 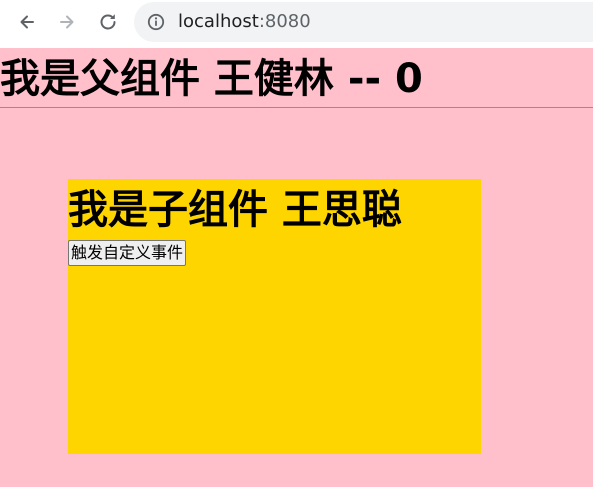 What do you see at coordinates (284, 21) in the screenshot?
I see `url-port: :8080` at bounding box center [284, 21].